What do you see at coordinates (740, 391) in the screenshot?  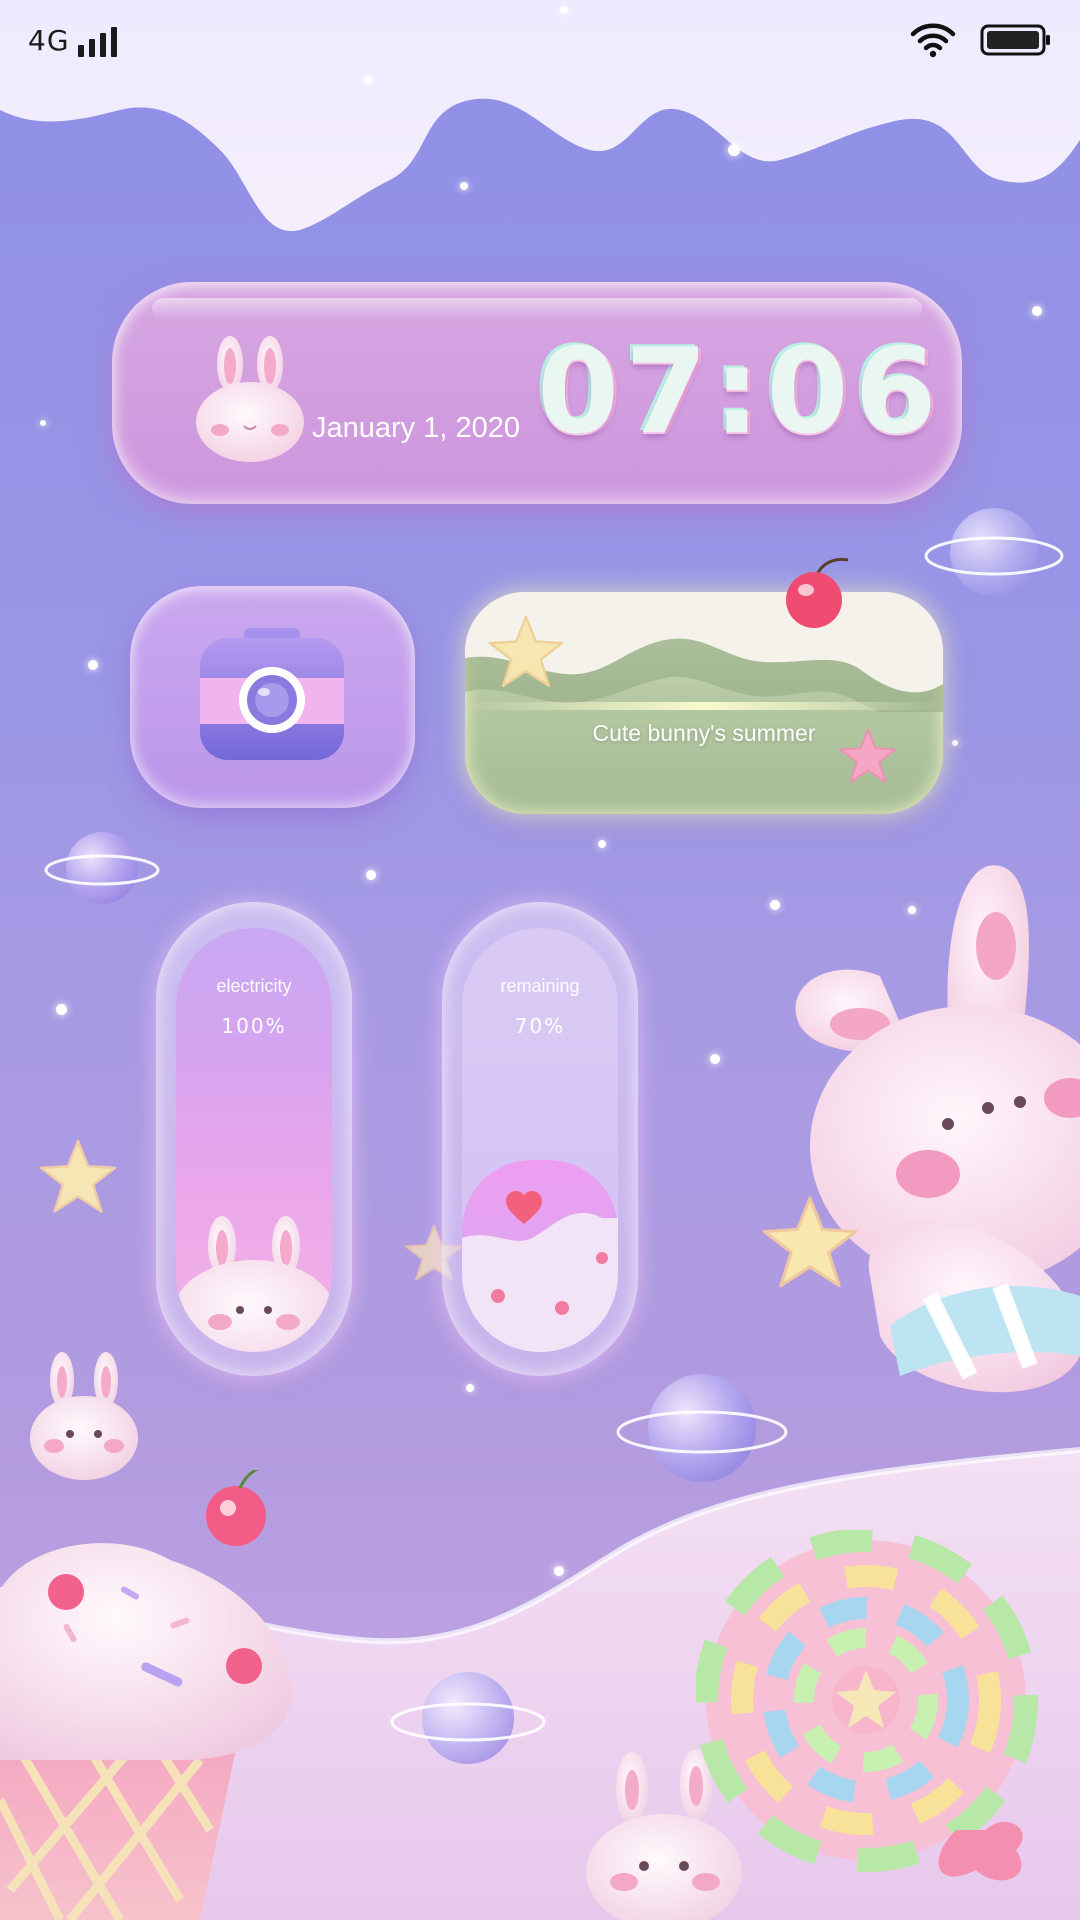 I see `clock-time: 07:06` at bounding box center [740, 391].